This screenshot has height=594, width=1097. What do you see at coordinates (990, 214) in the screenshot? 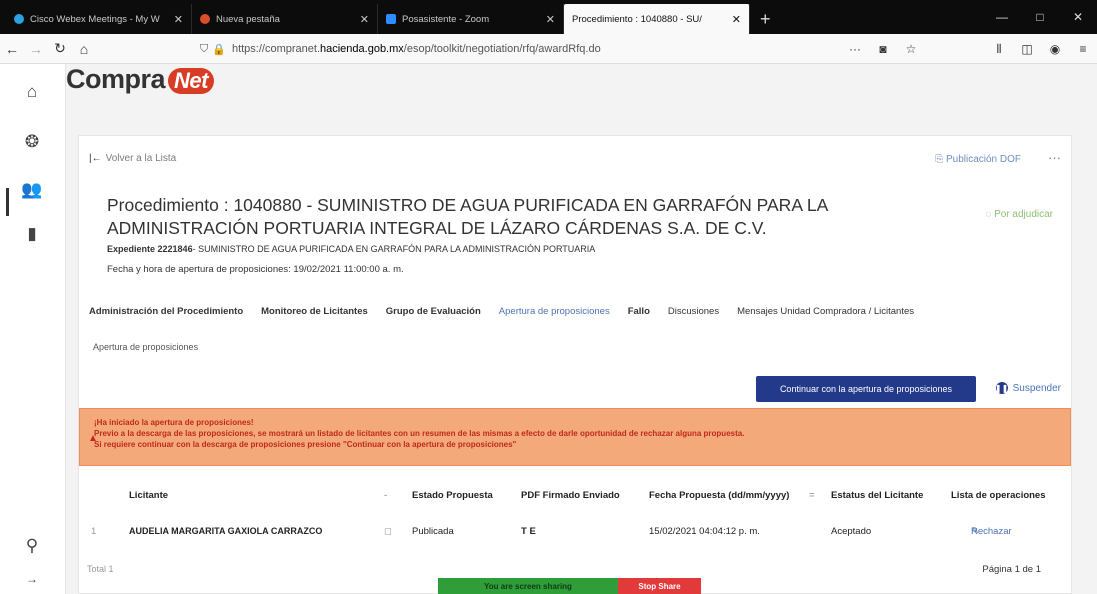
I see `status-icon: ◌` at bounding box center [990, 214].